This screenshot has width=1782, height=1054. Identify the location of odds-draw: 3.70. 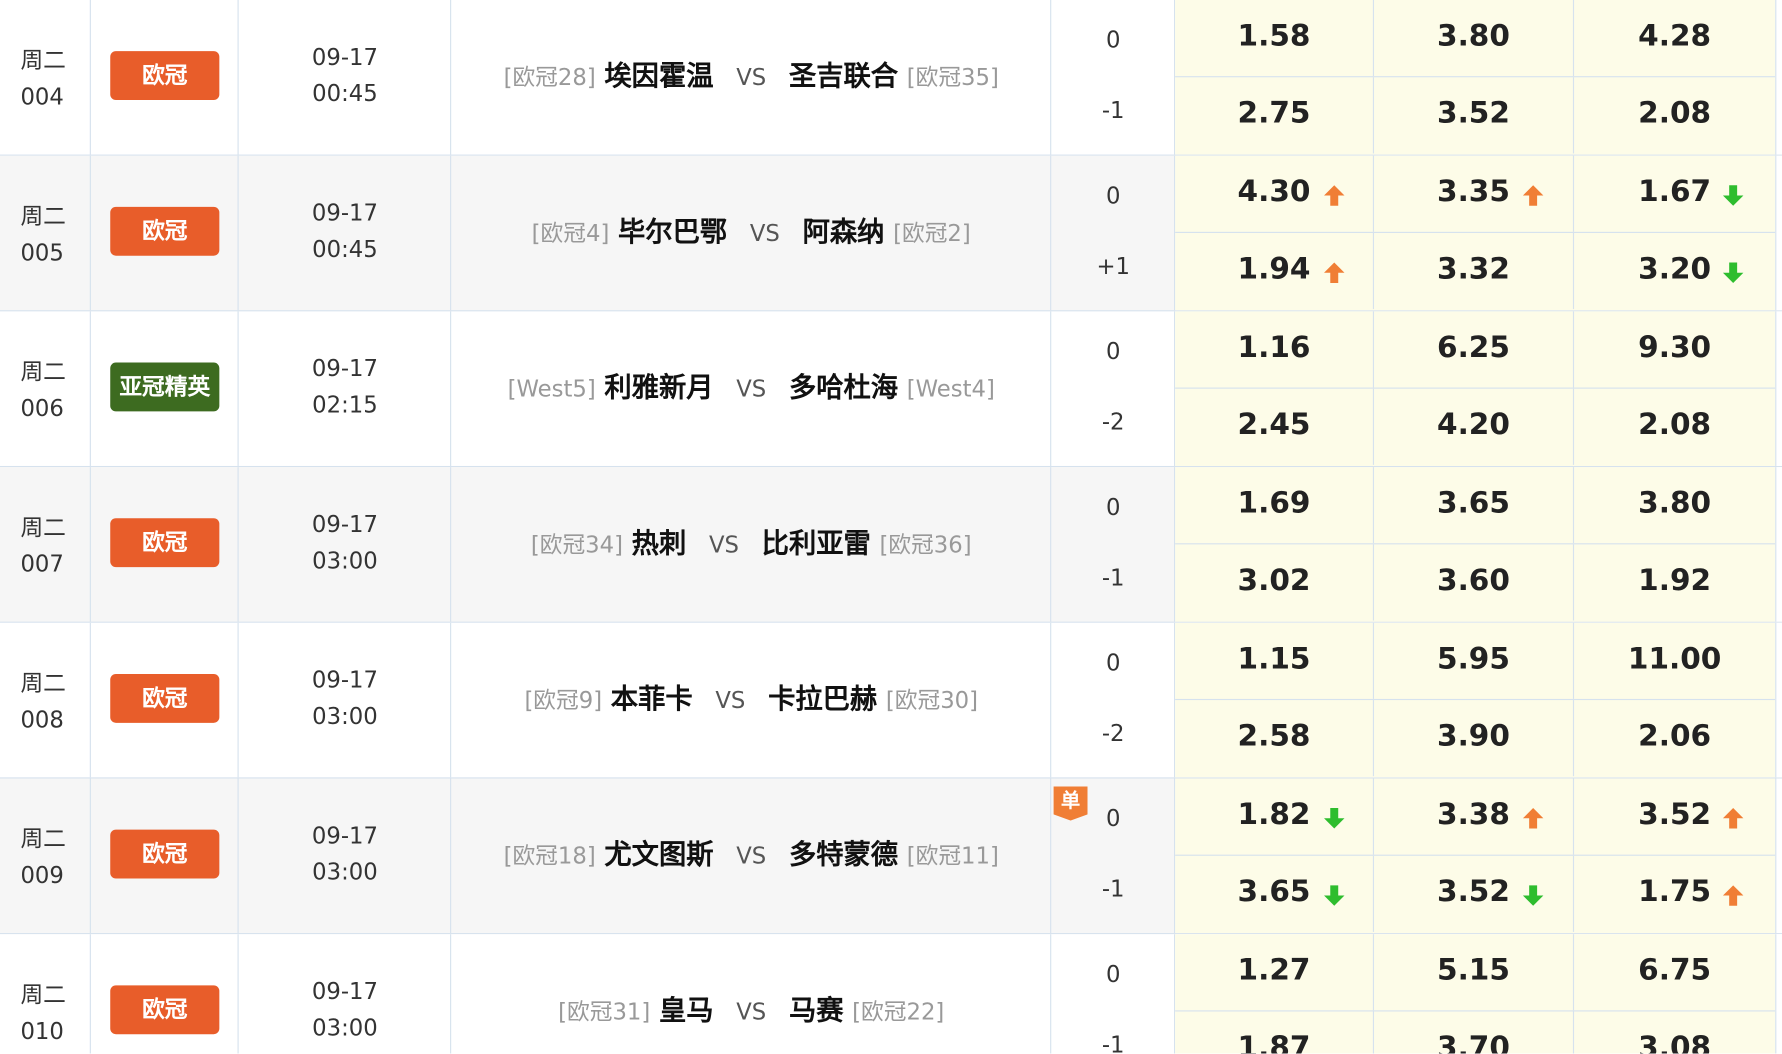
(1474, 1032).